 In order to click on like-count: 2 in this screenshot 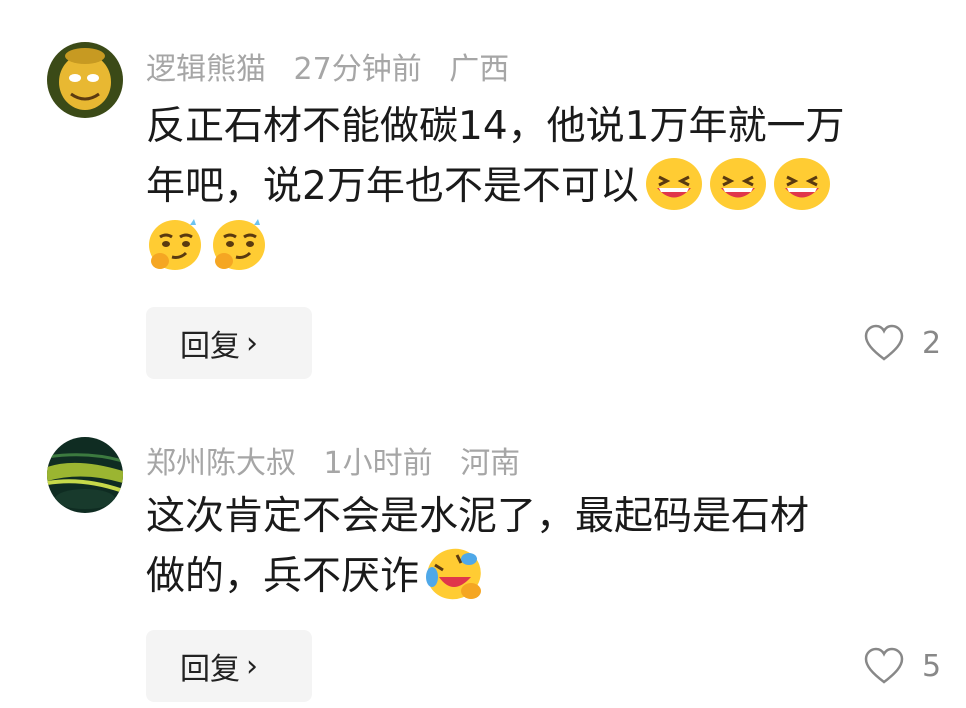, I will do `click(932, 343)`.